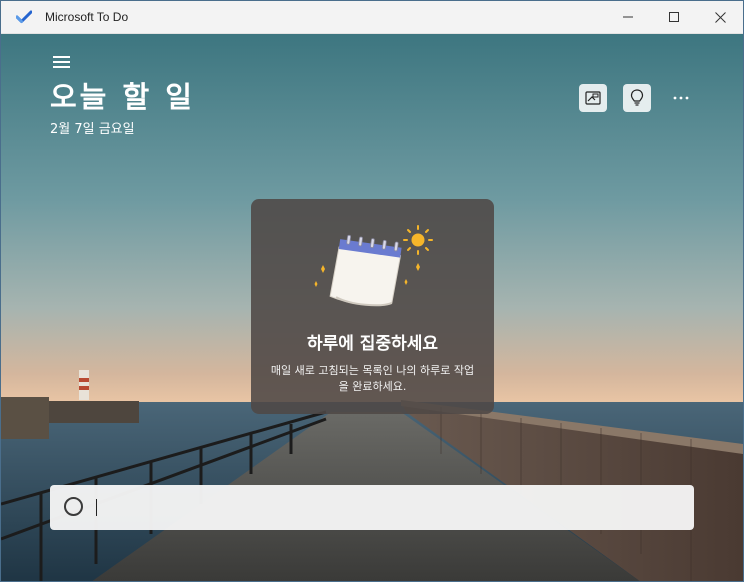 This screenshot has width=744, height=582. I want to click on title-bar: Microsoft To Do, so click(372, 17).